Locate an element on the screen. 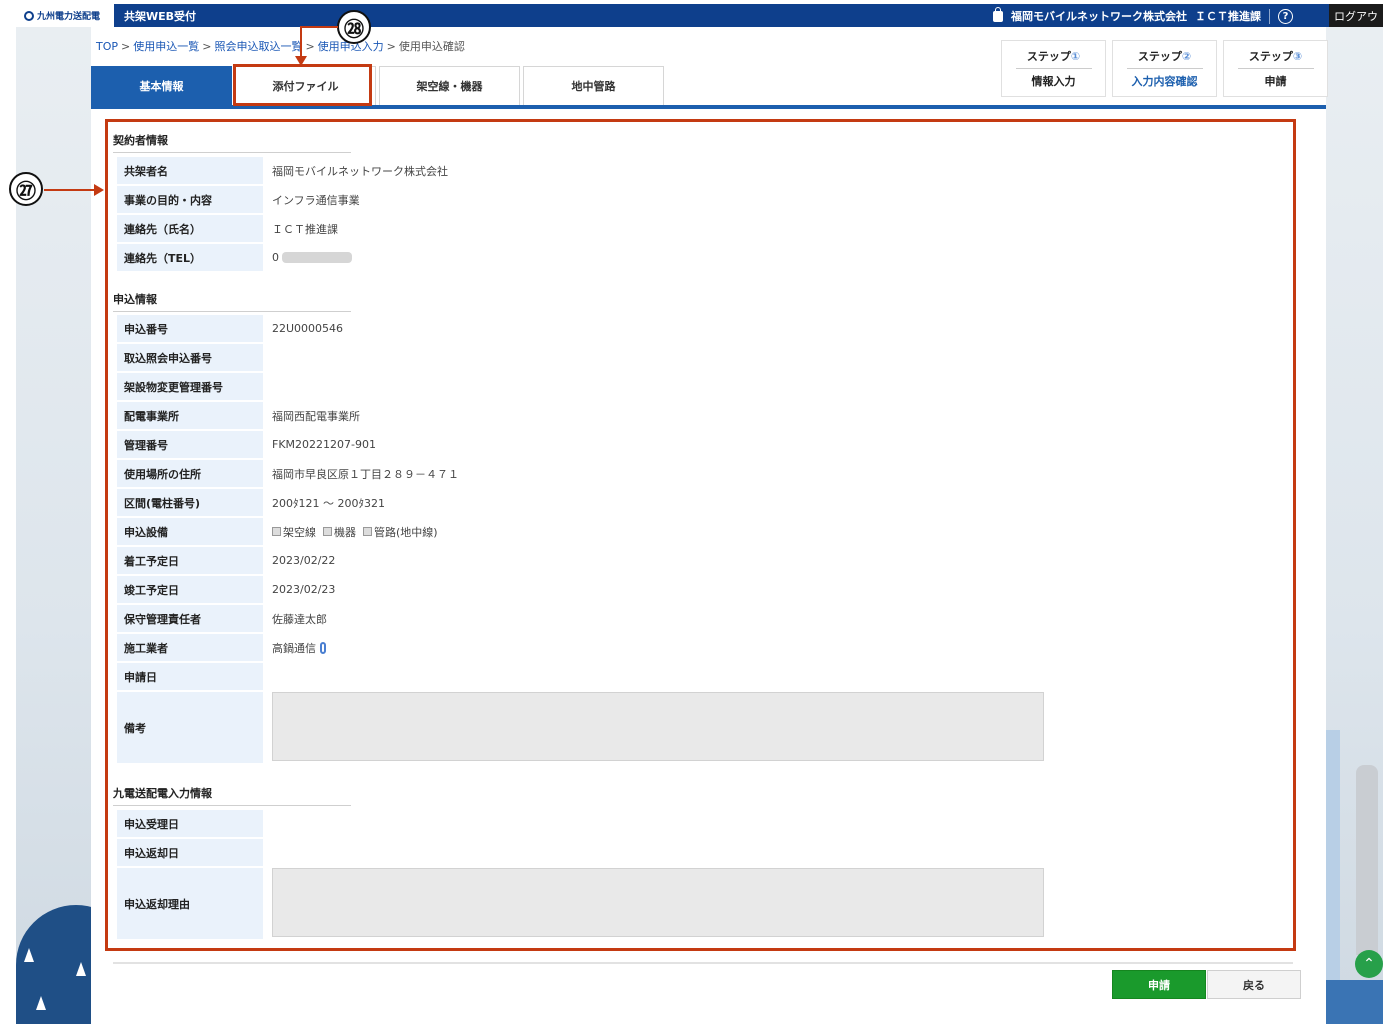  step-indicator: ステップ① 情報入力 ステップ② 入力内容確認 ステップ③ 申請 is located at coordinates (1167, 68).